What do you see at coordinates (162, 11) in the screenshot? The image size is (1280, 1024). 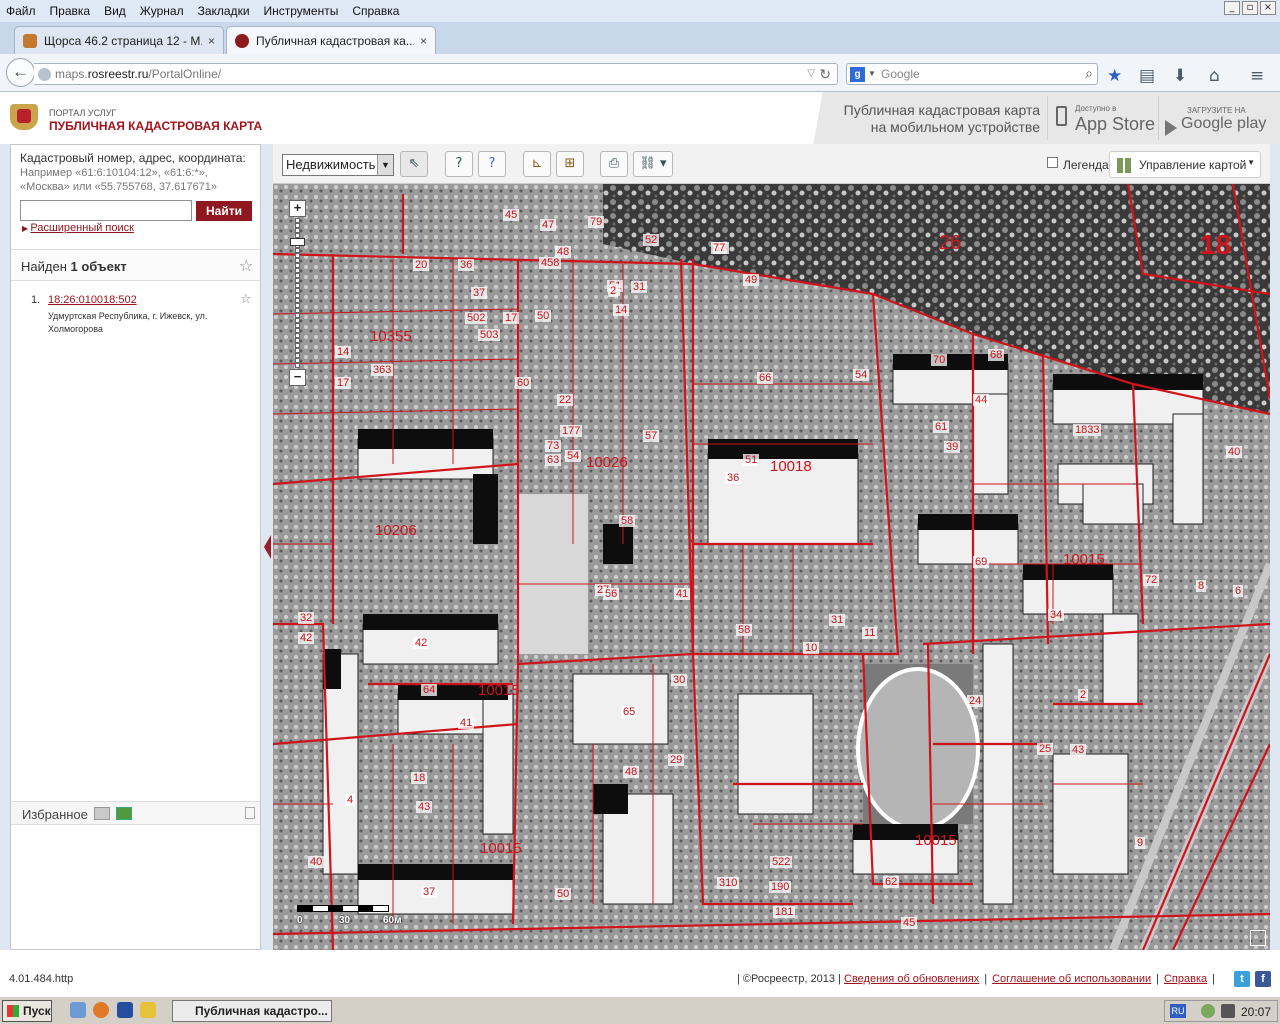 I see `menu-history: Журнал` at bounding box center [162, 11].